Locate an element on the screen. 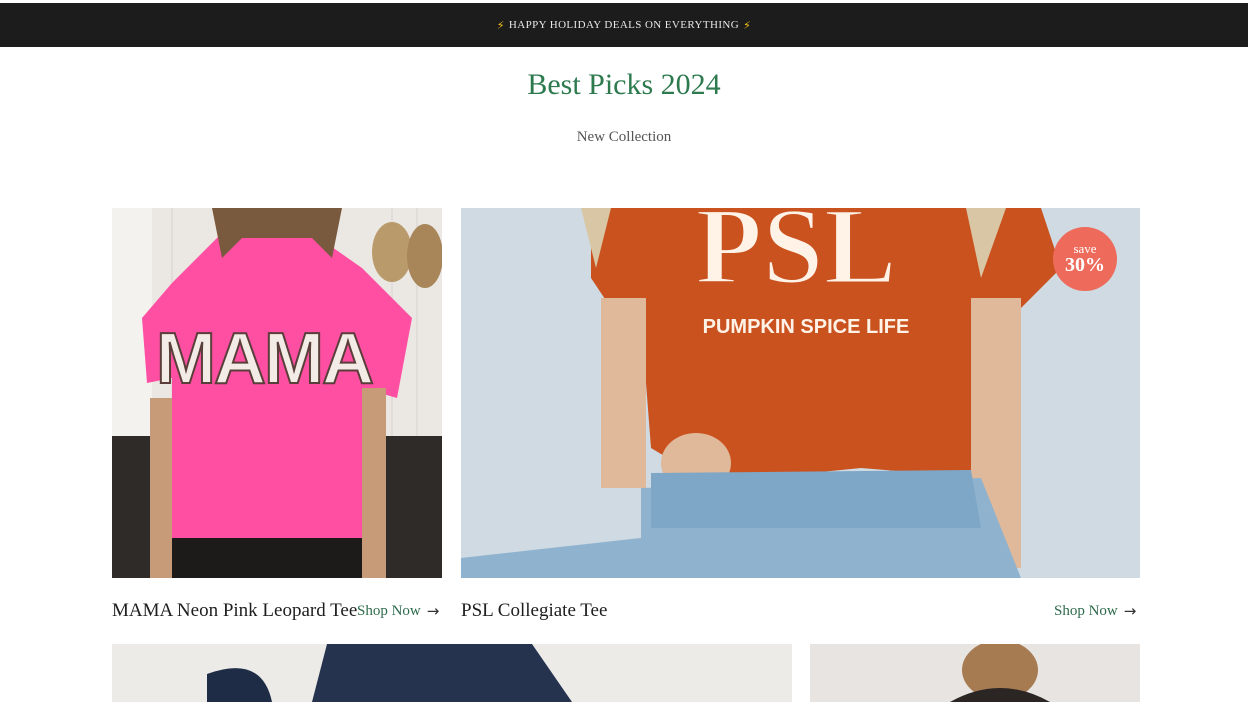 This screenshot has height=702, width=1248. shirt-print-text: MAMA is located at coordinates (264, 359).